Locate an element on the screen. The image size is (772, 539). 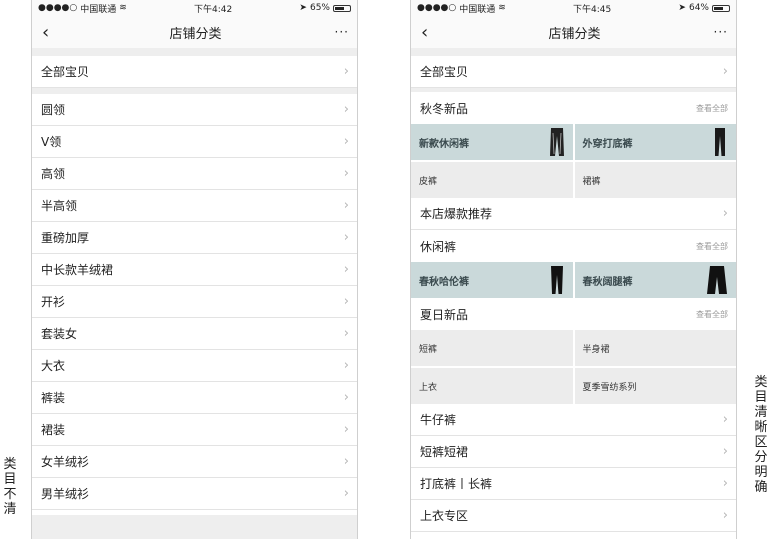
footer-gap is located at coordinates (194, 527).